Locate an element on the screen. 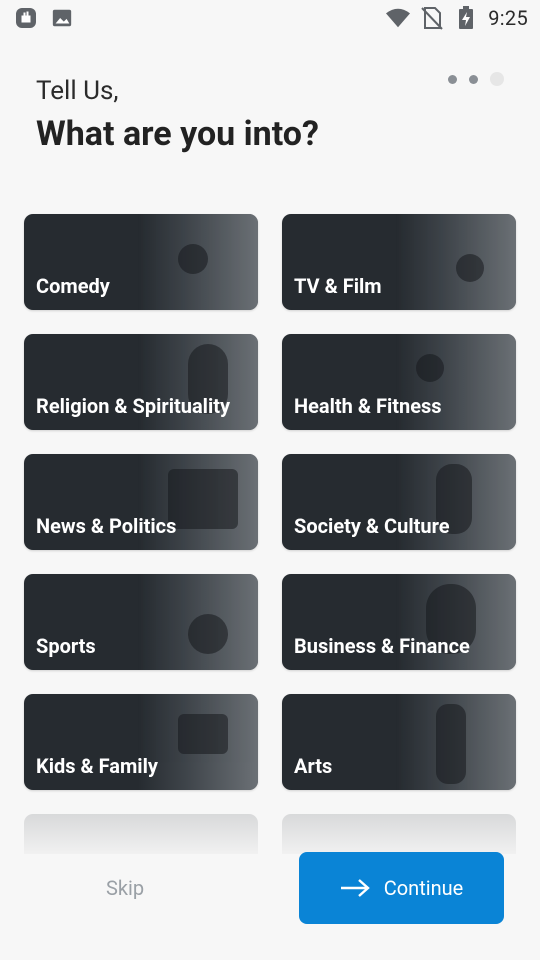 The width and height of the screenshot is (540, 960). category-card-business-finance: Business & Finance is located at coordinates (399, 622).